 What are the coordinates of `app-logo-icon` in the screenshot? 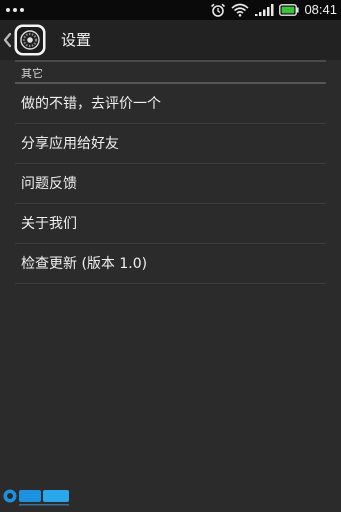 It's located at (30, 40).